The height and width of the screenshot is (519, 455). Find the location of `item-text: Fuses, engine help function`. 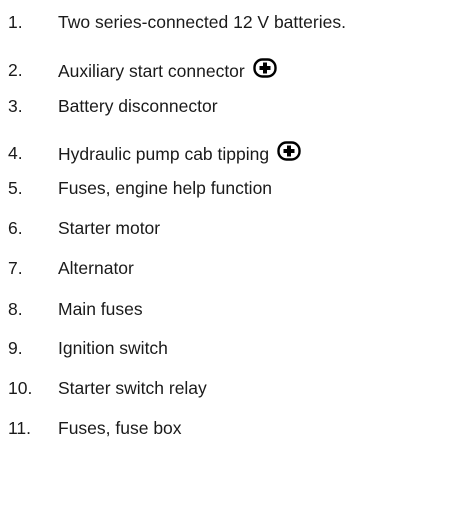

item-text: Fuses, engine help function is located at coordinates (165, 188).